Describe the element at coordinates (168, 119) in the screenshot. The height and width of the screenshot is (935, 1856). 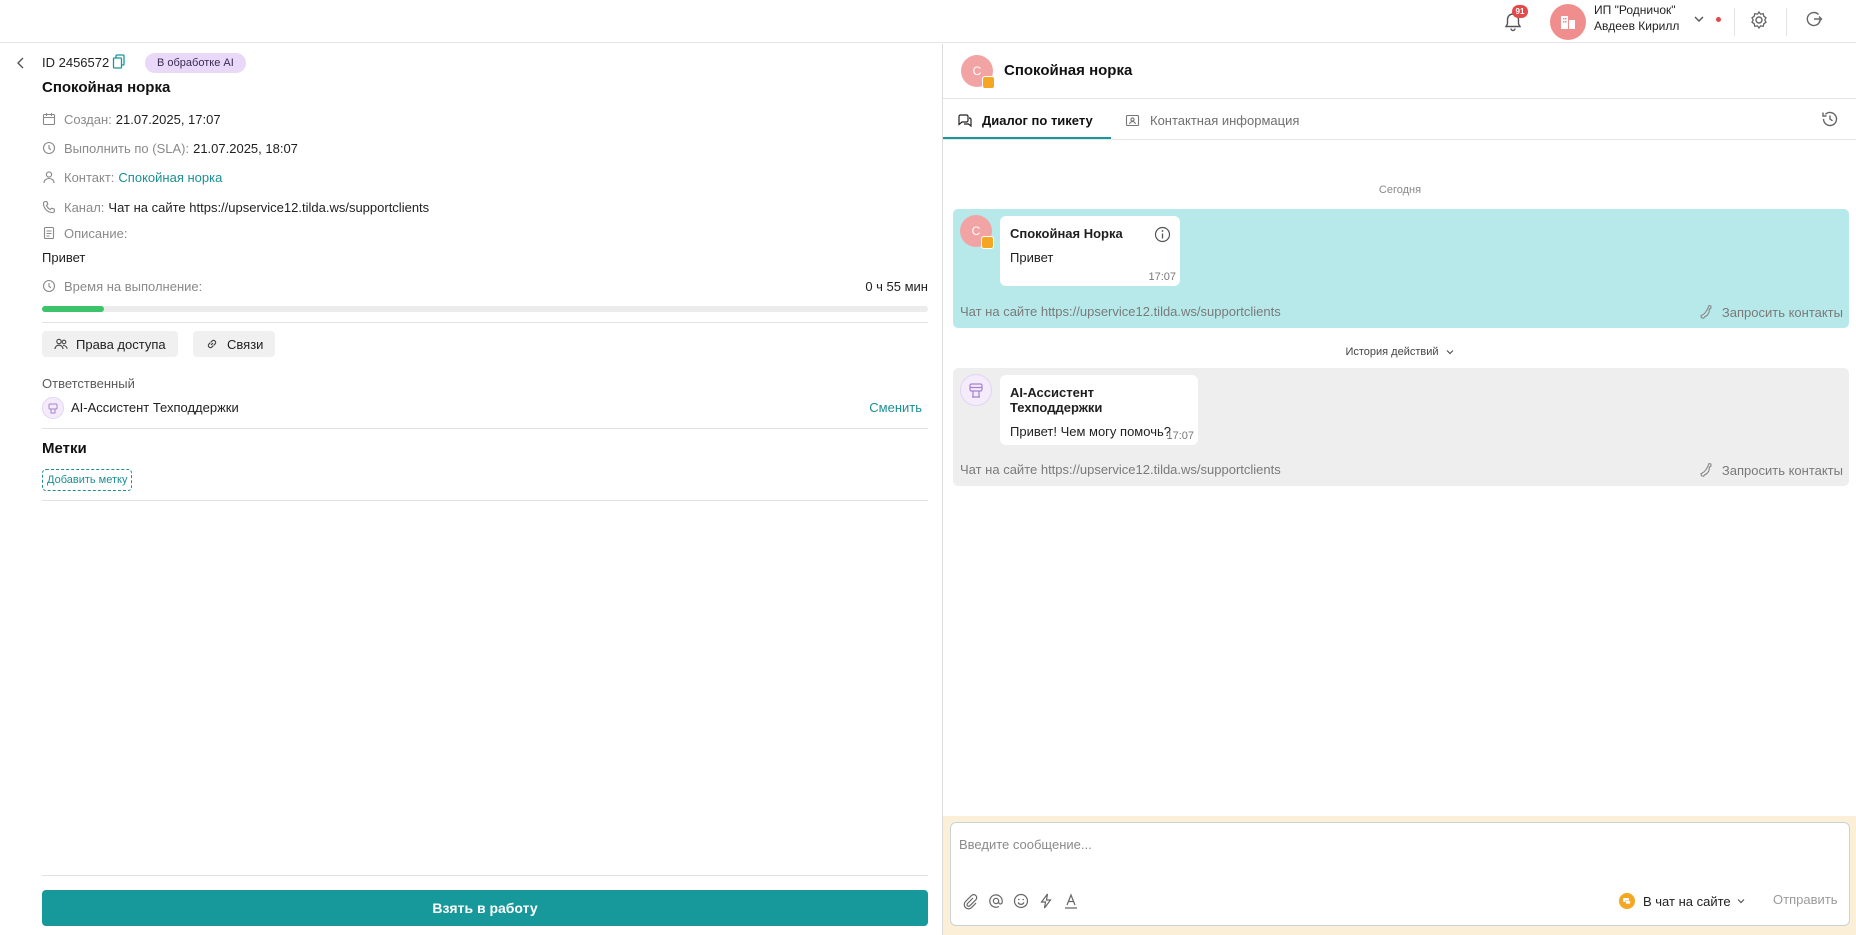
I see `created-value: 21.07.2025, 17:07` at that location.